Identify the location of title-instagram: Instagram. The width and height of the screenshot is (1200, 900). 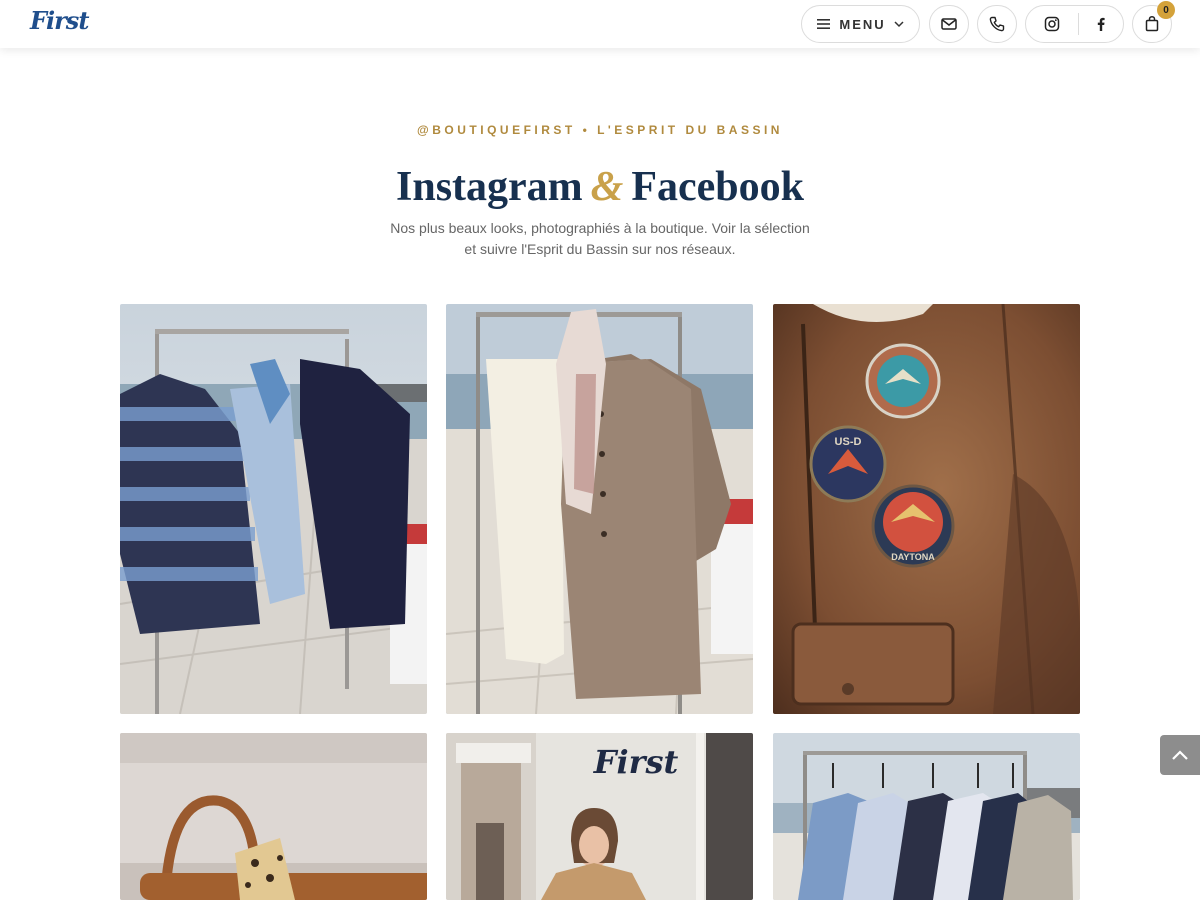
(489, 187).